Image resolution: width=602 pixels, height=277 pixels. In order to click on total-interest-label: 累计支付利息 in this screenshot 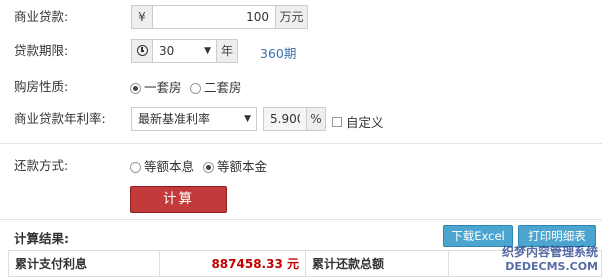, I will do `click(84, 263)`.